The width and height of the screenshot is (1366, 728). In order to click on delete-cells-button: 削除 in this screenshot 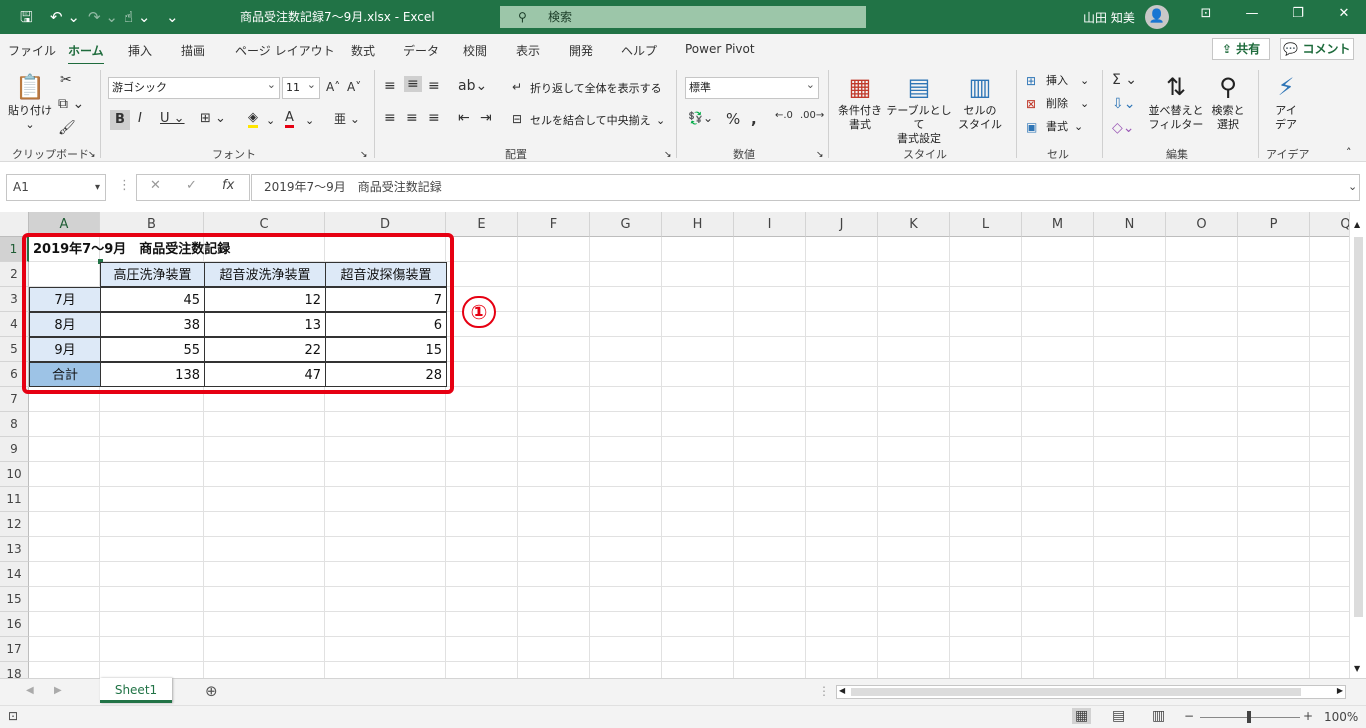, I will do `click(1057, 104)`.